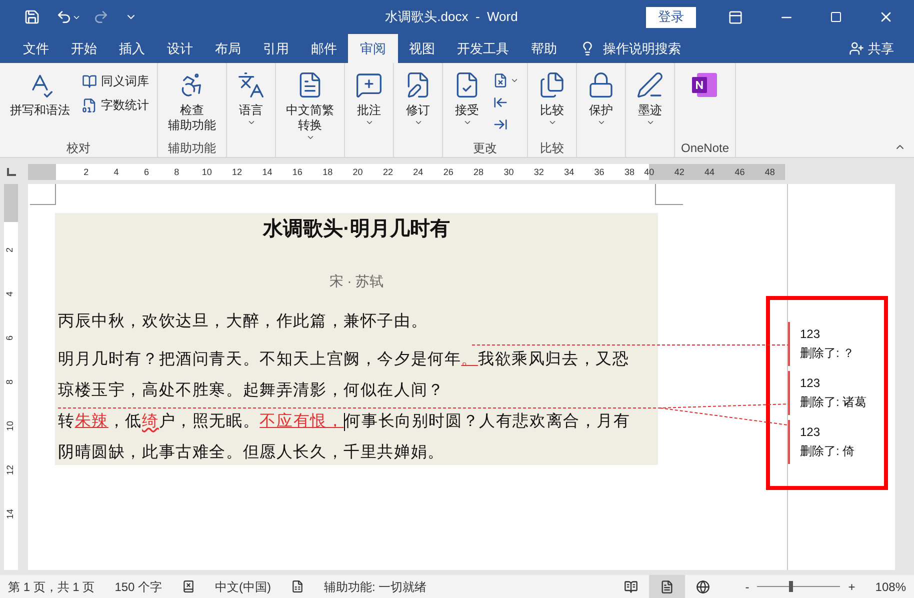 This screenshot has width=914, height=598. What do you see at coordinates (836, 17) in the screenshot?
I see `maximize-icon` at bounding box center [836, 17].